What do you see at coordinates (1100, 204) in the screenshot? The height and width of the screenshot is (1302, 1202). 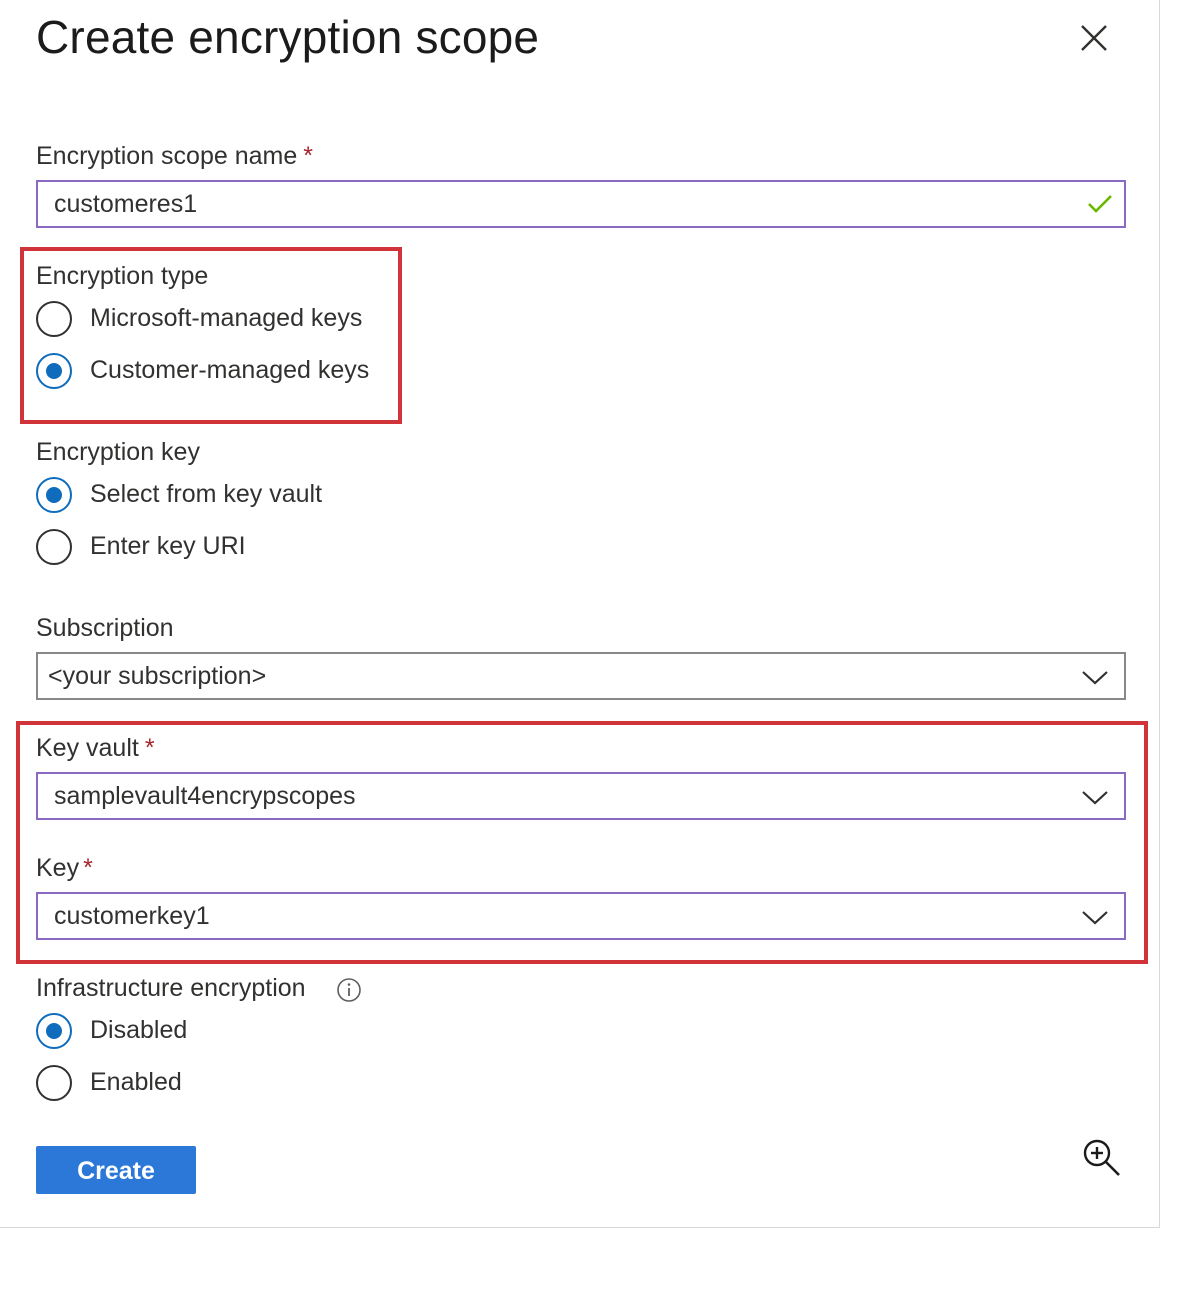 I see `checkmark-icon` at bounding box center [1100, 204].